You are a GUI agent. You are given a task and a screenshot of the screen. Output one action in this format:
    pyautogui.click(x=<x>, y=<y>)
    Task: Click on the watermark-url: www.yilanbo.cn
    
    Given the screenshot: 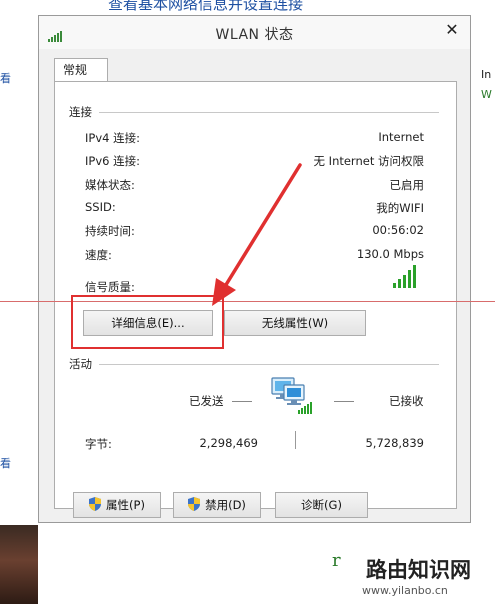 What is the action you would take?
    pyautogui.click(x=405, y=590)
    